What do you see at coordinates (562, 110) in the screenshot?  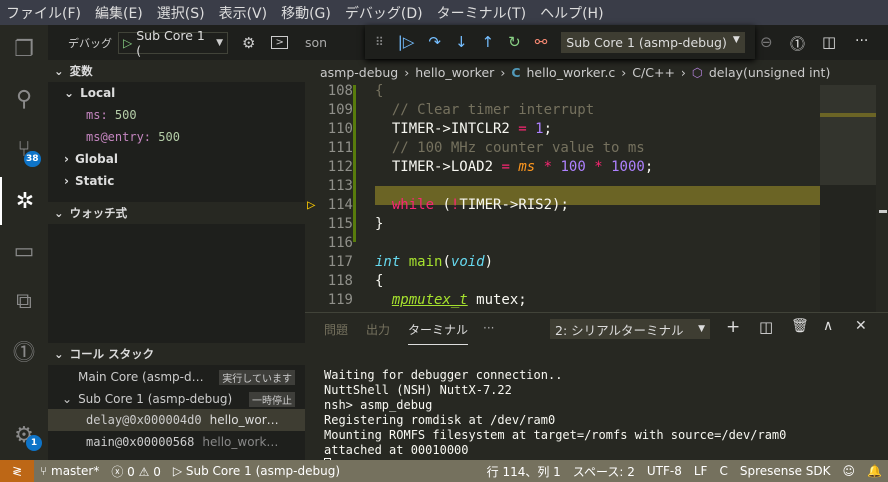 I see `code-line: 109 // Clear timer interrupt` at bounding box center [562, 110].